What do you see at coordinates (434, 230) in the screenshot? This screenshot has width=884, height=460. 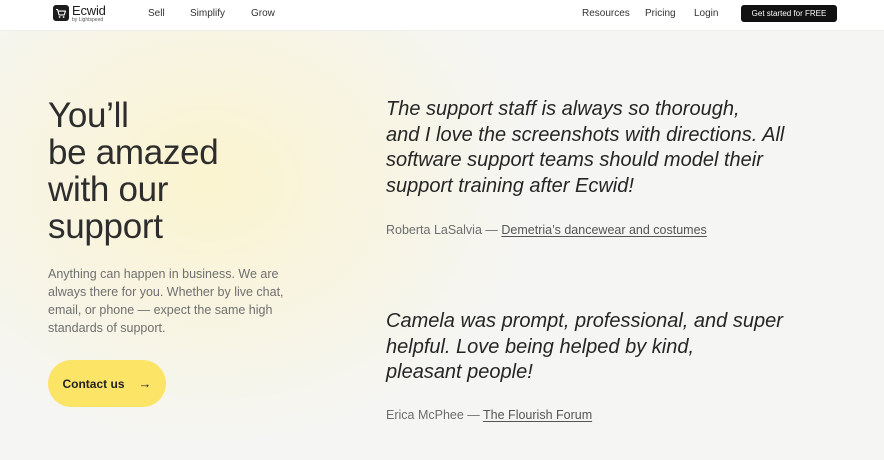 I see `author-name: Roberta LaSalvia` at bounding box center [434, 230].